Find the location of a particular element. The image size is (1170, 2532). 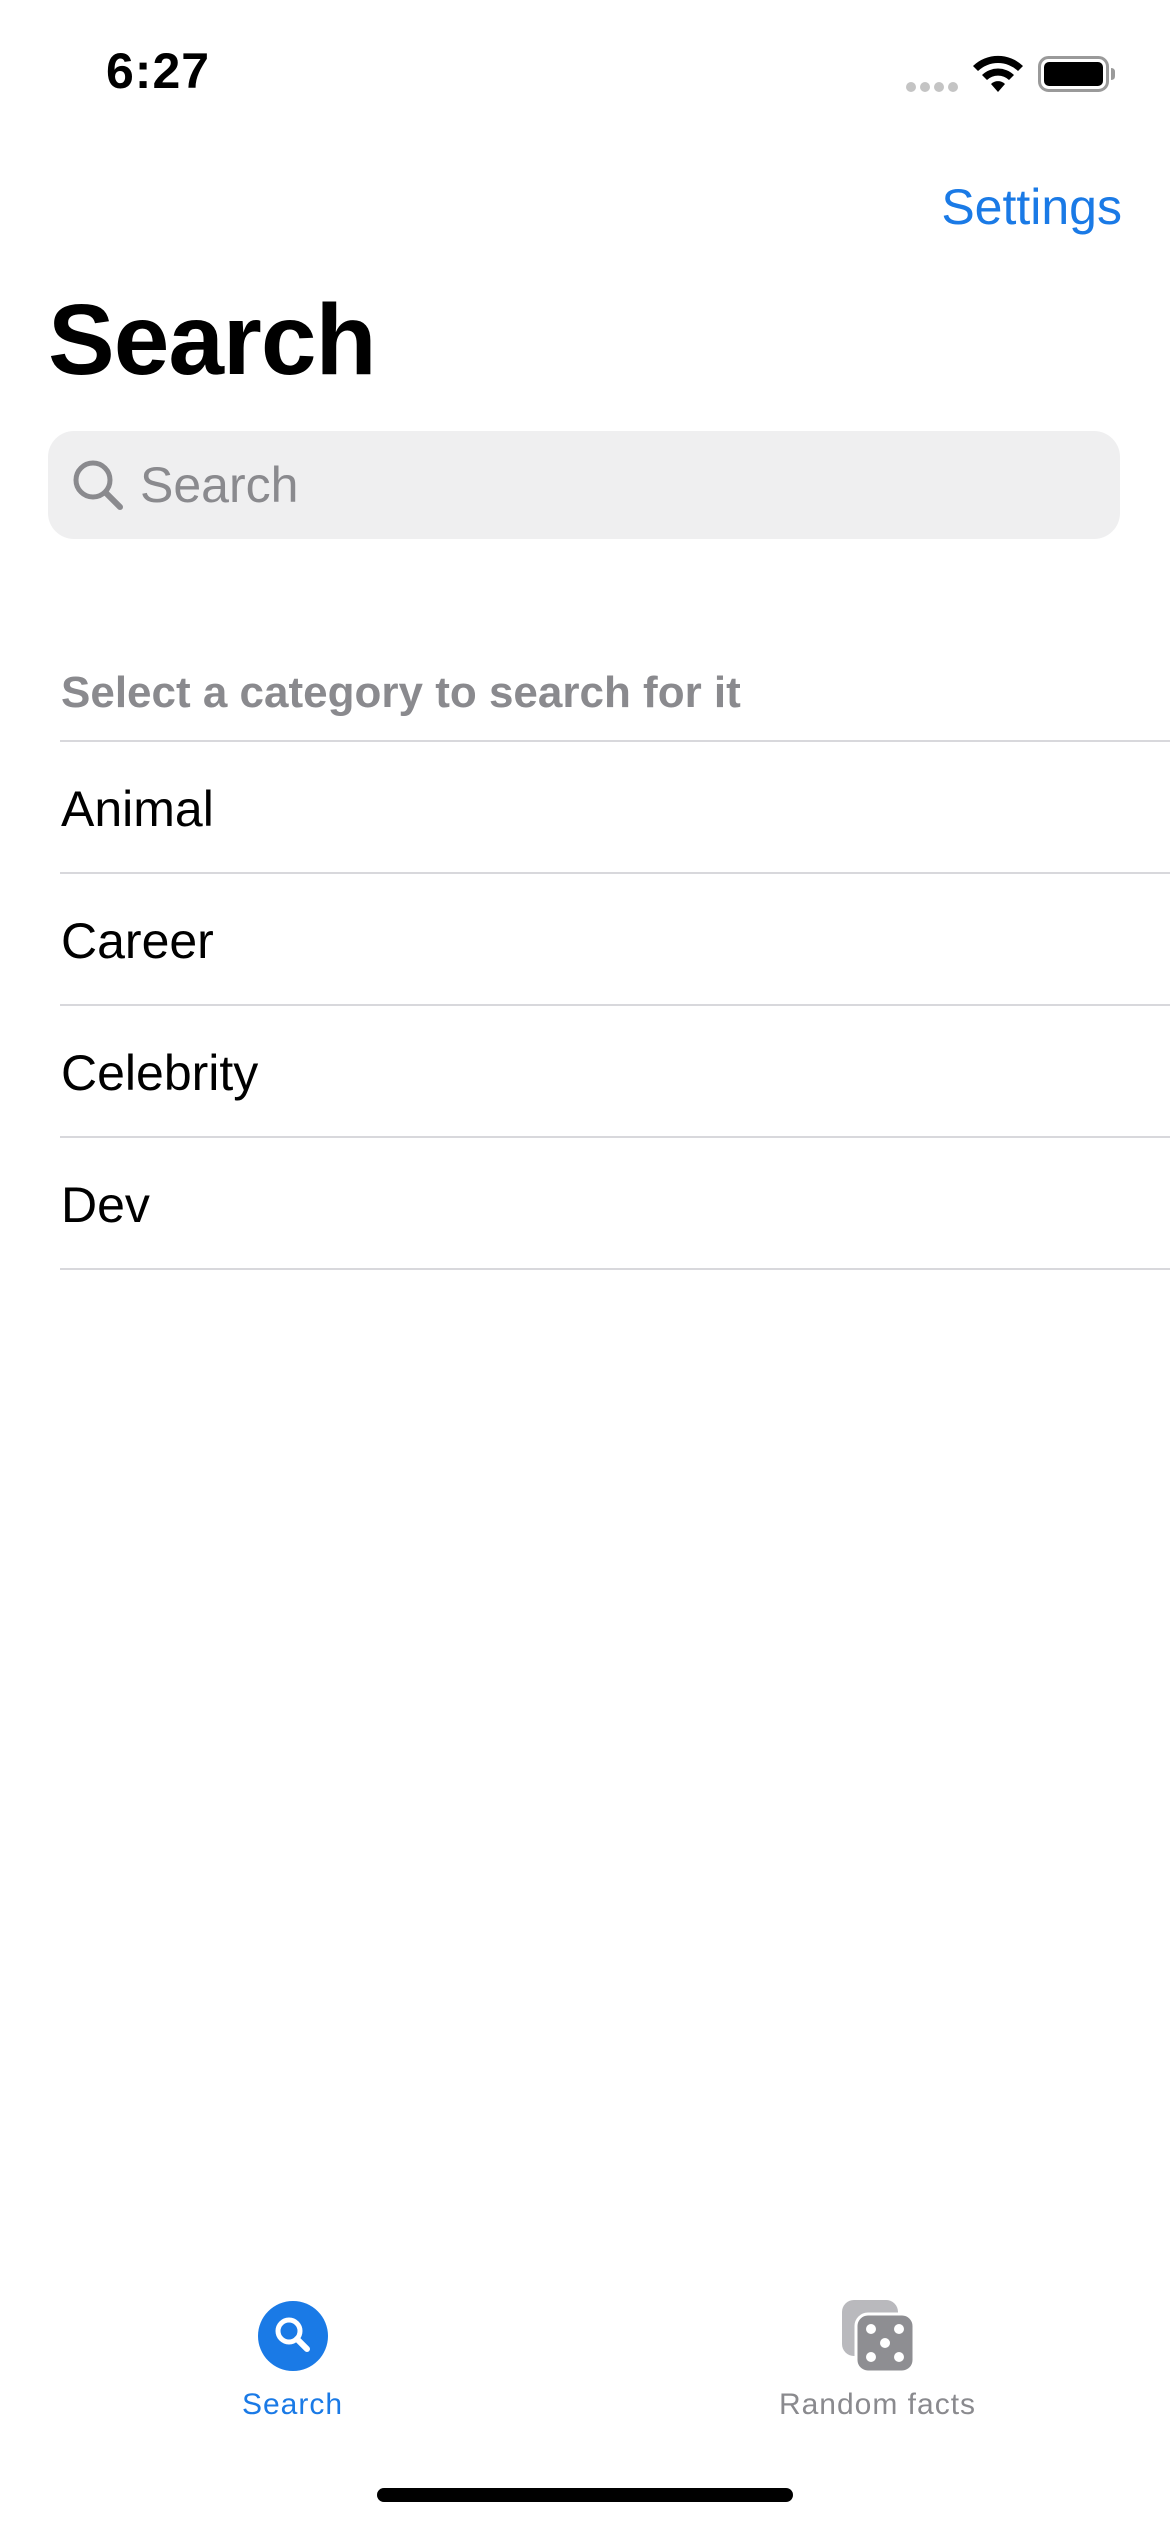

list-item: Celebrity is located at coordinates (615, 1072).